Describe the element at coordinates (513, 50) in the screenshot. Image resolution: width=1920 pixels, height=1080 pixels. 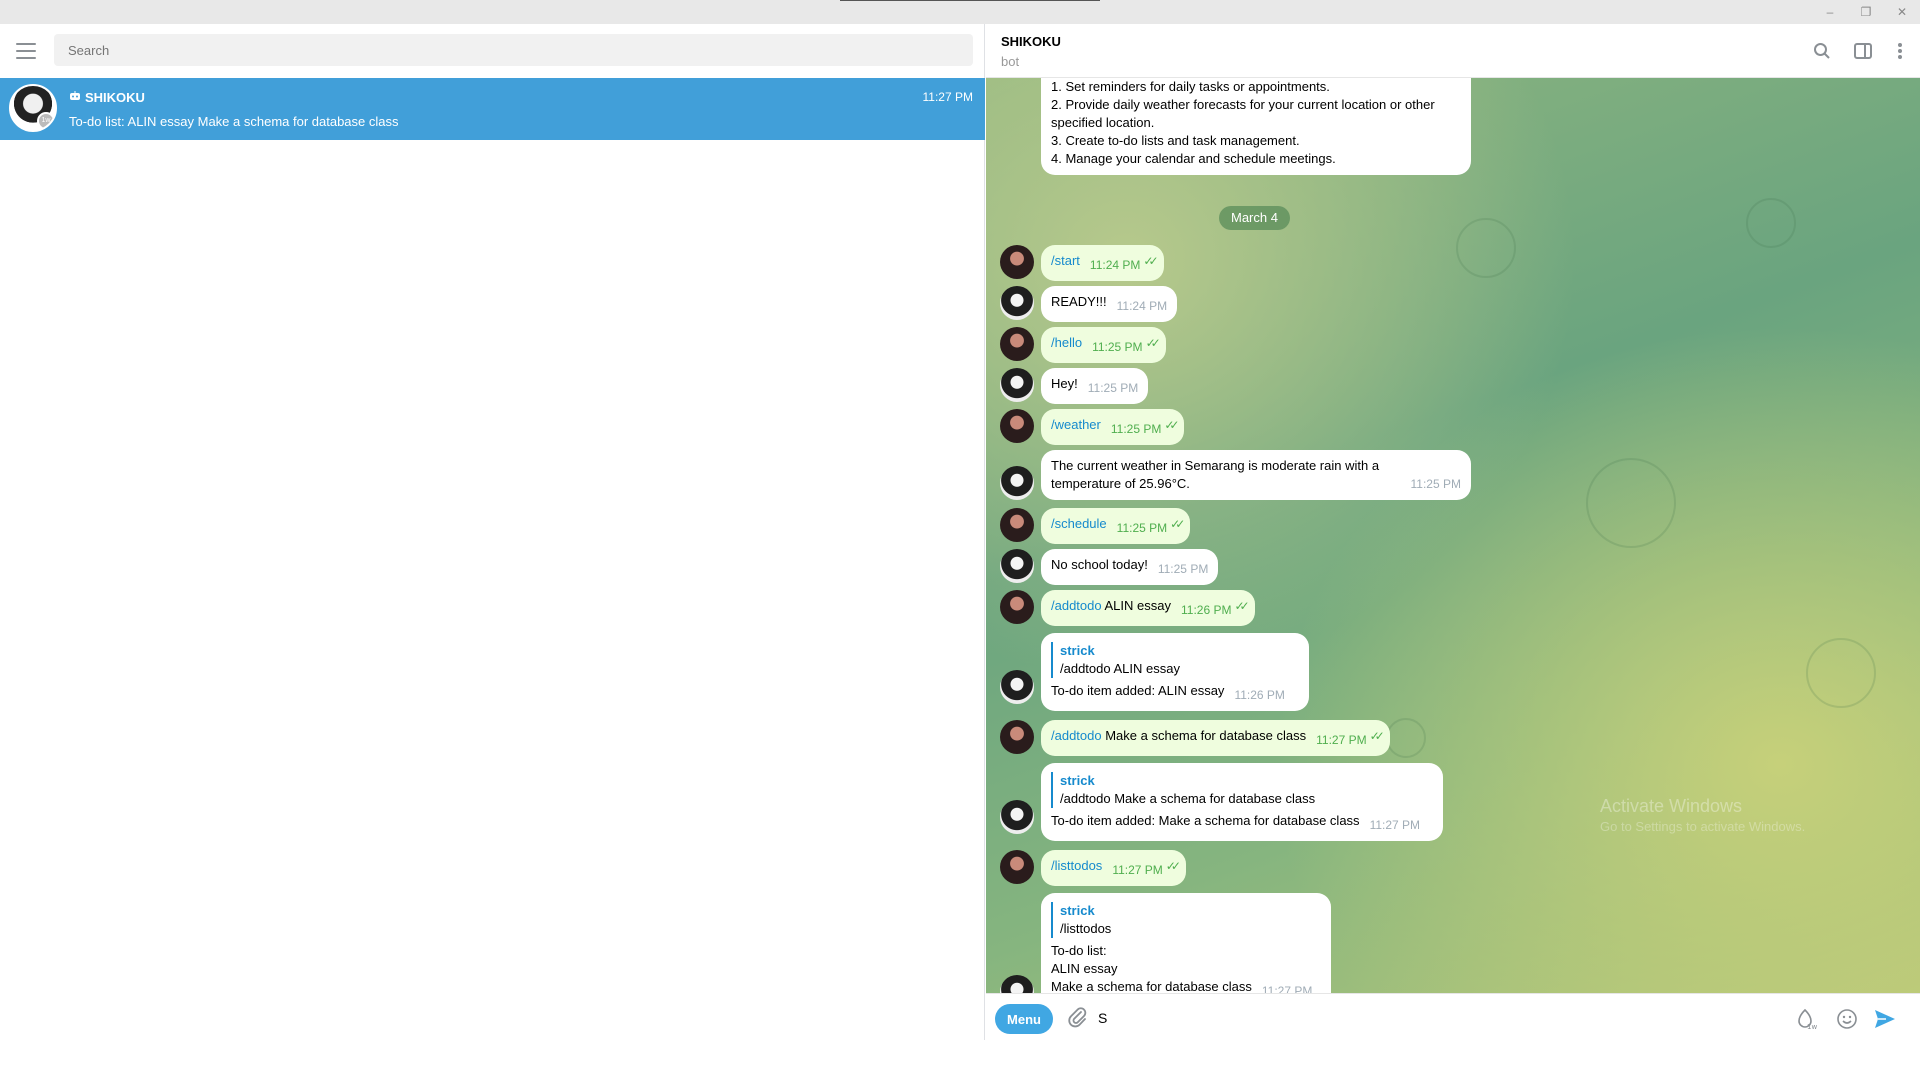
I see `search-input` at that location.